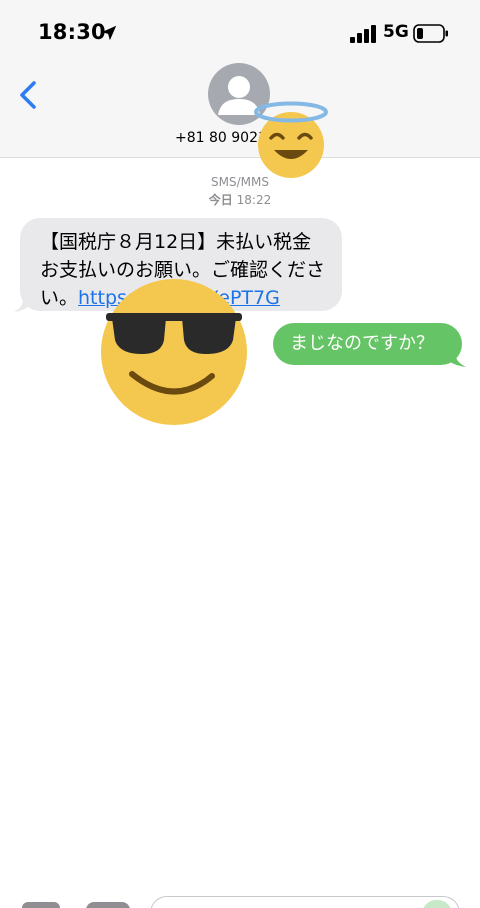  I want to click on message-input, so click(305, 902).